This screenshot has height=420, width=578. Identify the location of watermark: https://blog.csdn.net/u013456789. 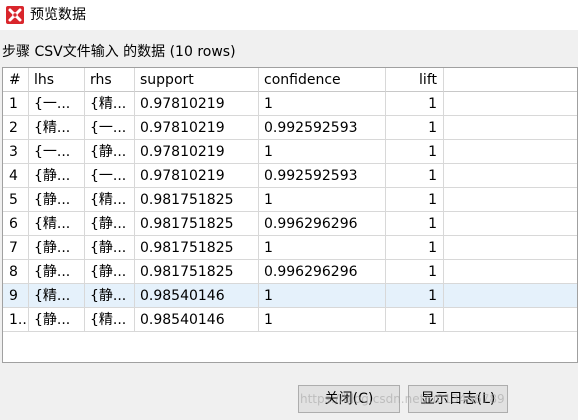
(402, 399).